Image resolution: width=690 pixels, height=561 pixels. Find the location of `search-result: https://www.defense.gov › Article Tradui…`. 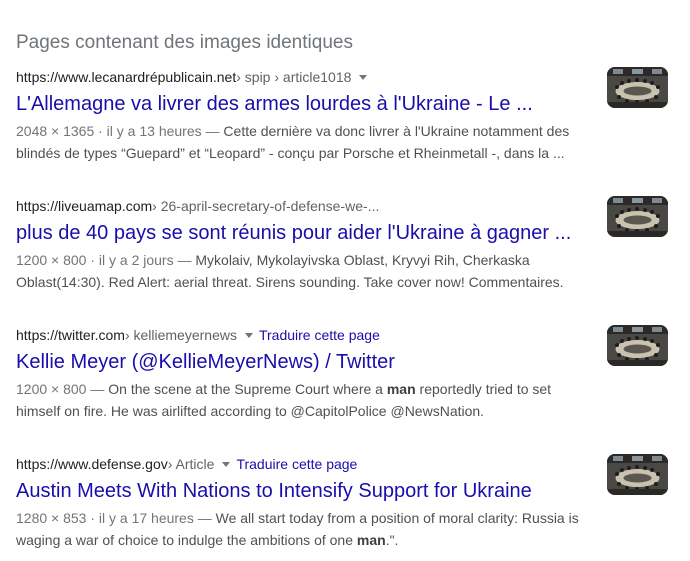

search-result: https://www.defense.gov › Article Tradui… is located at coordinates (306, 503).